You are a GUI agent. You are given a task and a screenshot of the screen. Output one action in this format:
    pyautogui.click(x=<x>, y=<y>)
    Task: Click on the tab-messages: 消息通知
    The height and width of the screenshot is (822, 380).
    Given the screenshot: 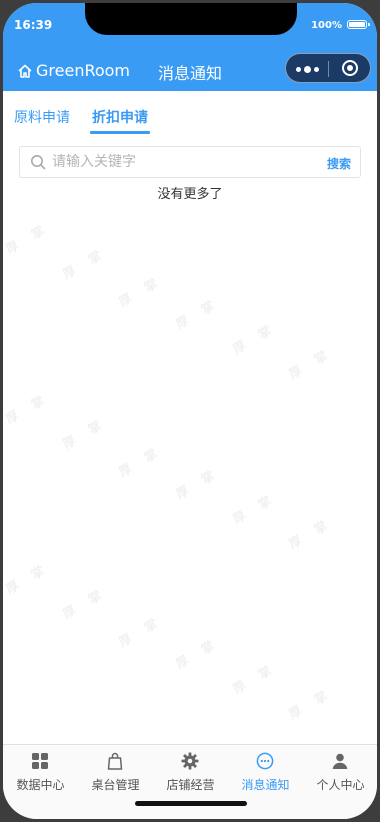 What is the action you would take?
    pyautogui.click(x=265, y=773)
    